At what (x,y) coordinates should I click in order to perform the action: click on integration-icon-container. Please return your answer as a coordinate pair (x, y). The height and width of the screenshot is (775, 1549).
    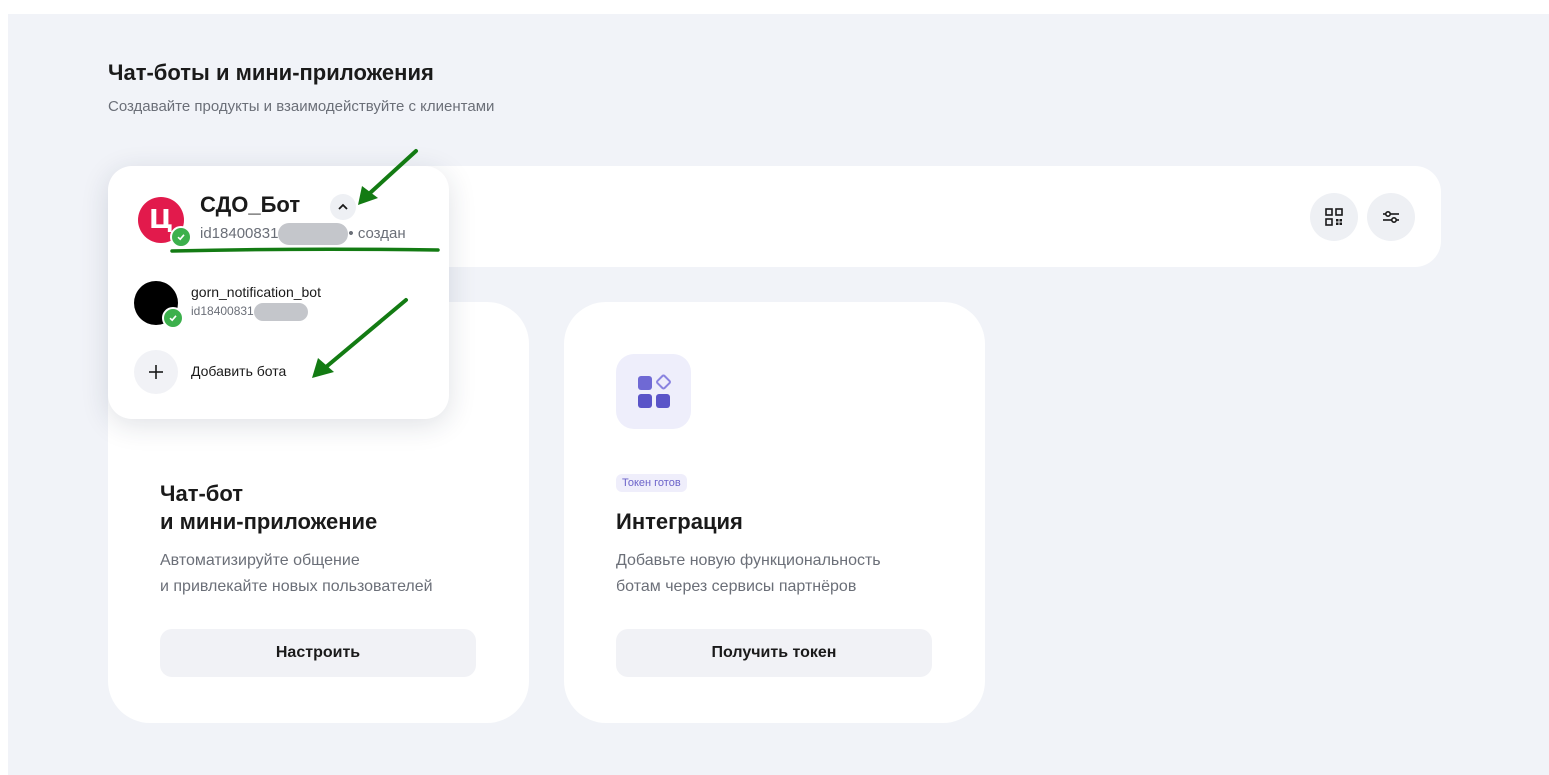
    Looking at the image, I should click on (653, 391).